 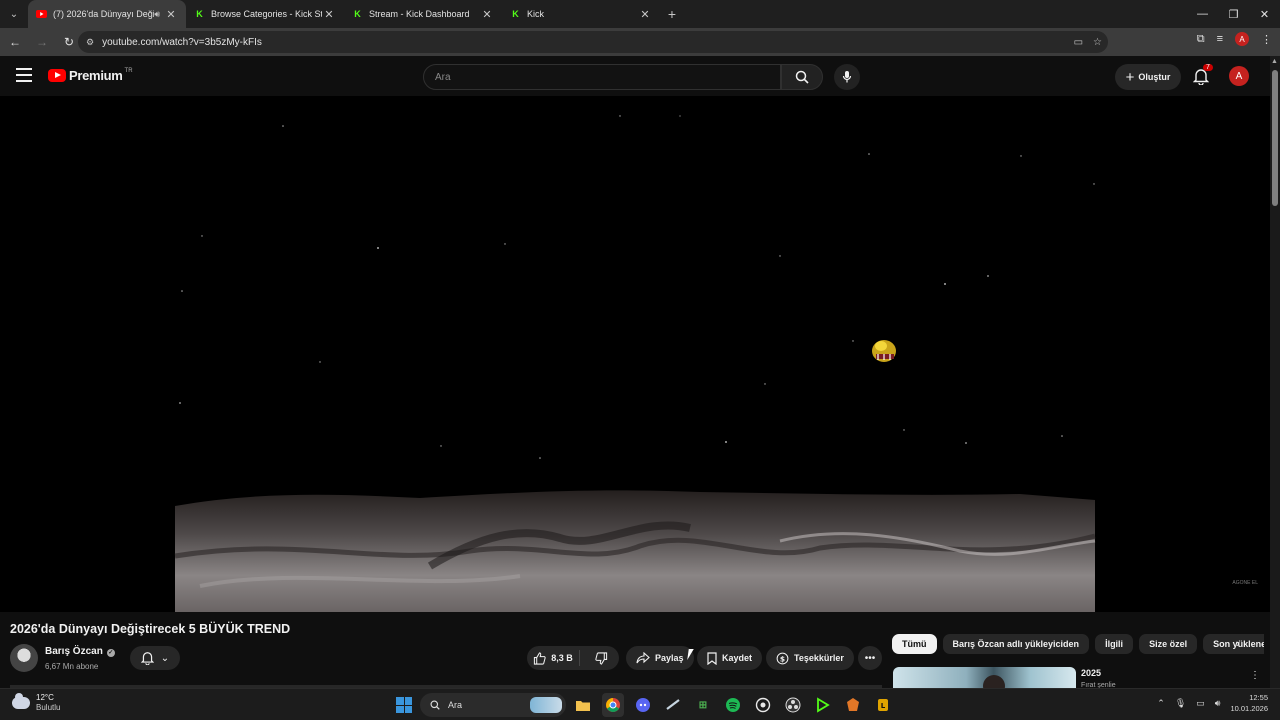 I want to click on chip-related: İlgili, so click(x=1114, y=644).